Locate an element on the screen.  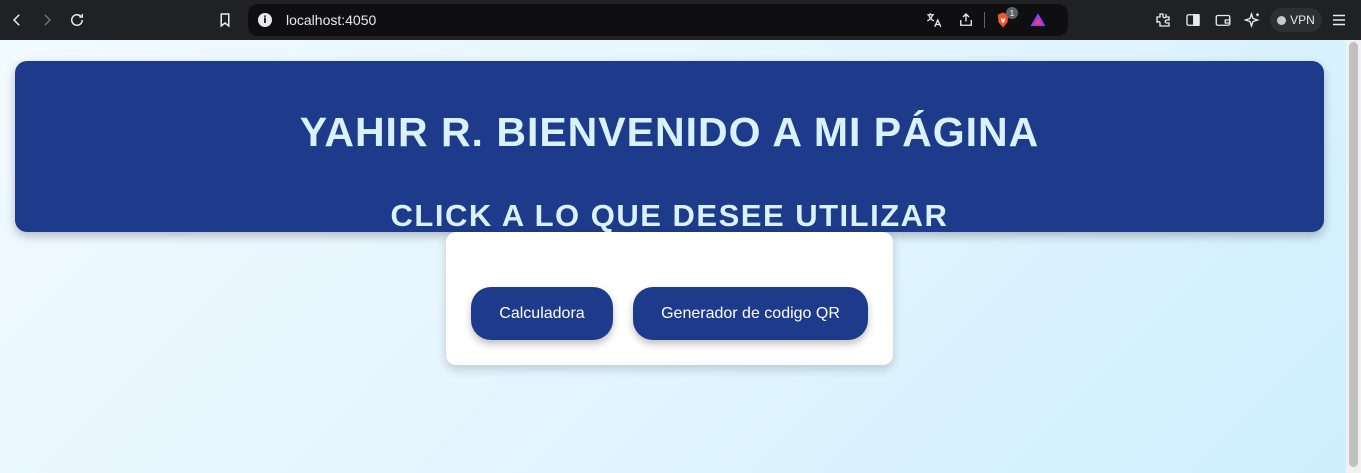
vpn-label: VPN is located at coordinates (1302, 20).